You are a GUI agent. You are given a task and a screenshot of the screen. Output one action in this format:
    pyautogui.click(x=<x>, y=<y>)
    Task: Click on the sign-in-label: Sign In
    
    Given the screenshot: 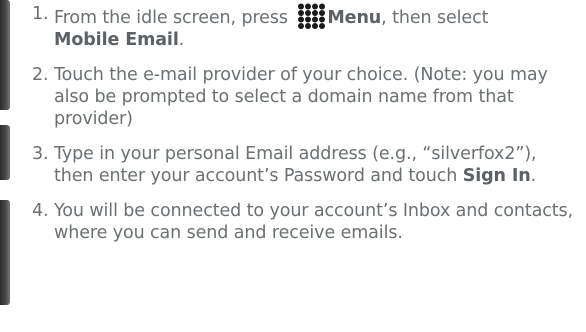 What is the action you would take?
    pyautogui.click(x=496, y=176)
    